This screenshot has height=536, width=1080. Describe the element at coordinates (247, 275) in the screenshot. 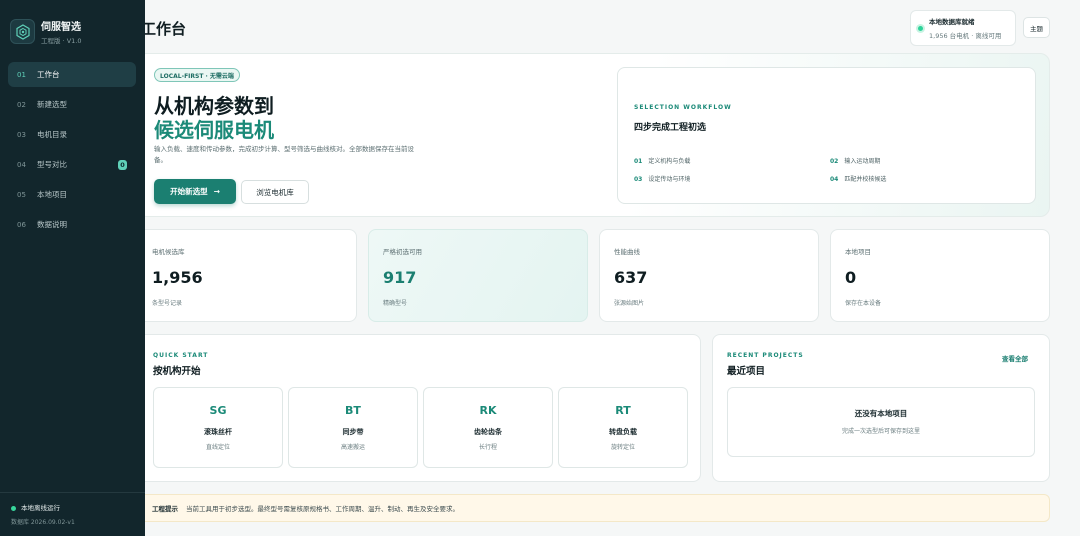

I see `stat-card-motor-library: 电机候选库 1,956 条型号记录` at that location.